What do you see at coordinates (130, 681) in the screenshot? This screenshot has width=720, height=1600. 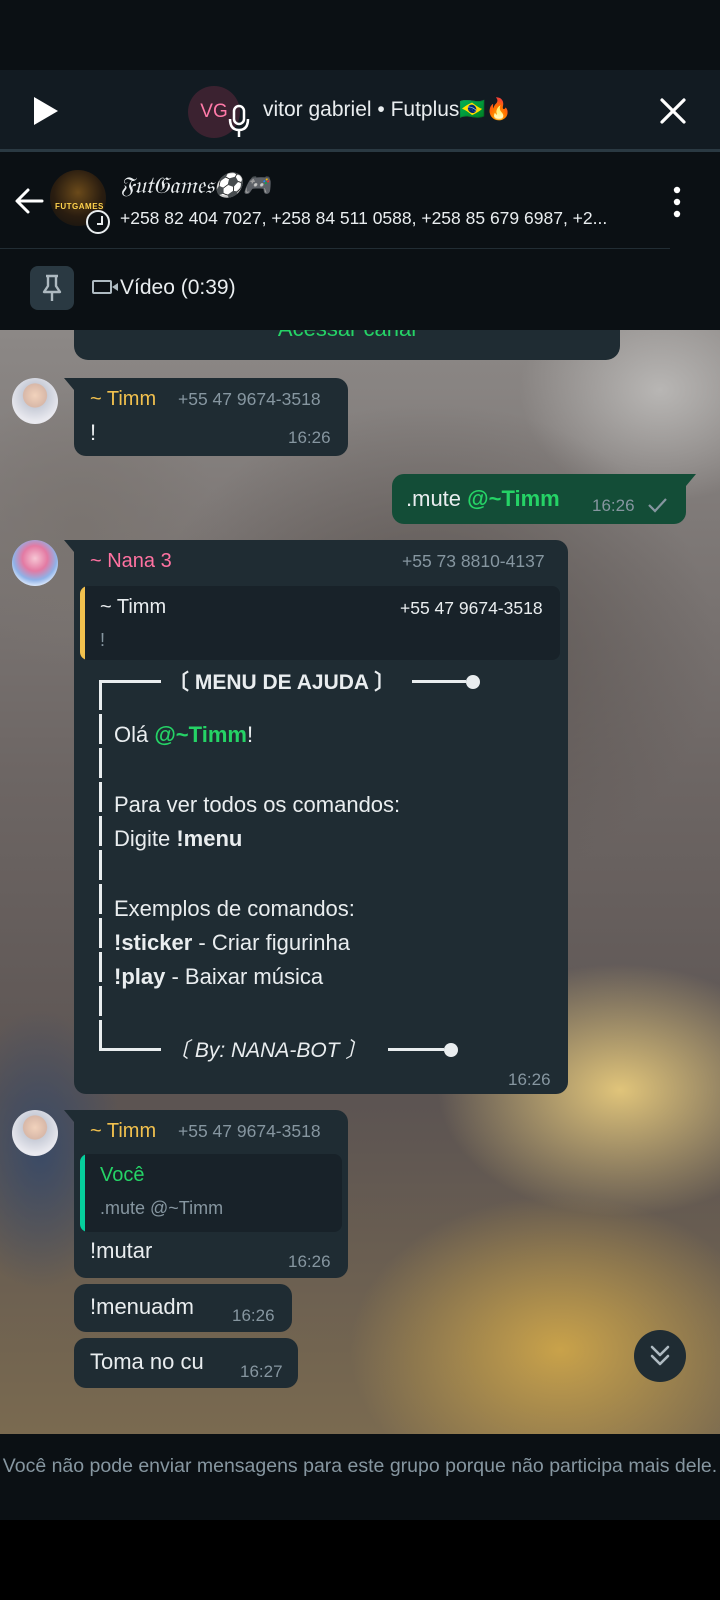 I see `menu-border-top-left` at bounding box center [130, 681].